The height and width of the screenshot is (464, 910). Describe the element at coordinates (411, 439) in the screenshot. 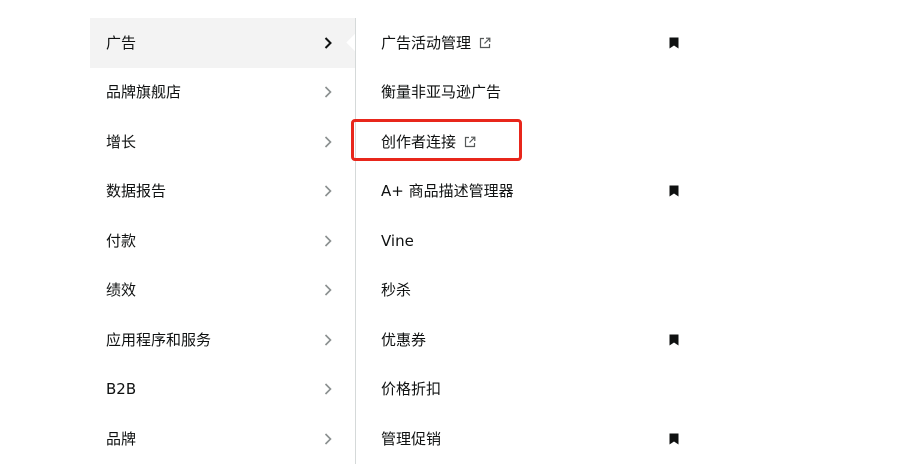

I see `submenu-item-label: 管理促销` at that location.